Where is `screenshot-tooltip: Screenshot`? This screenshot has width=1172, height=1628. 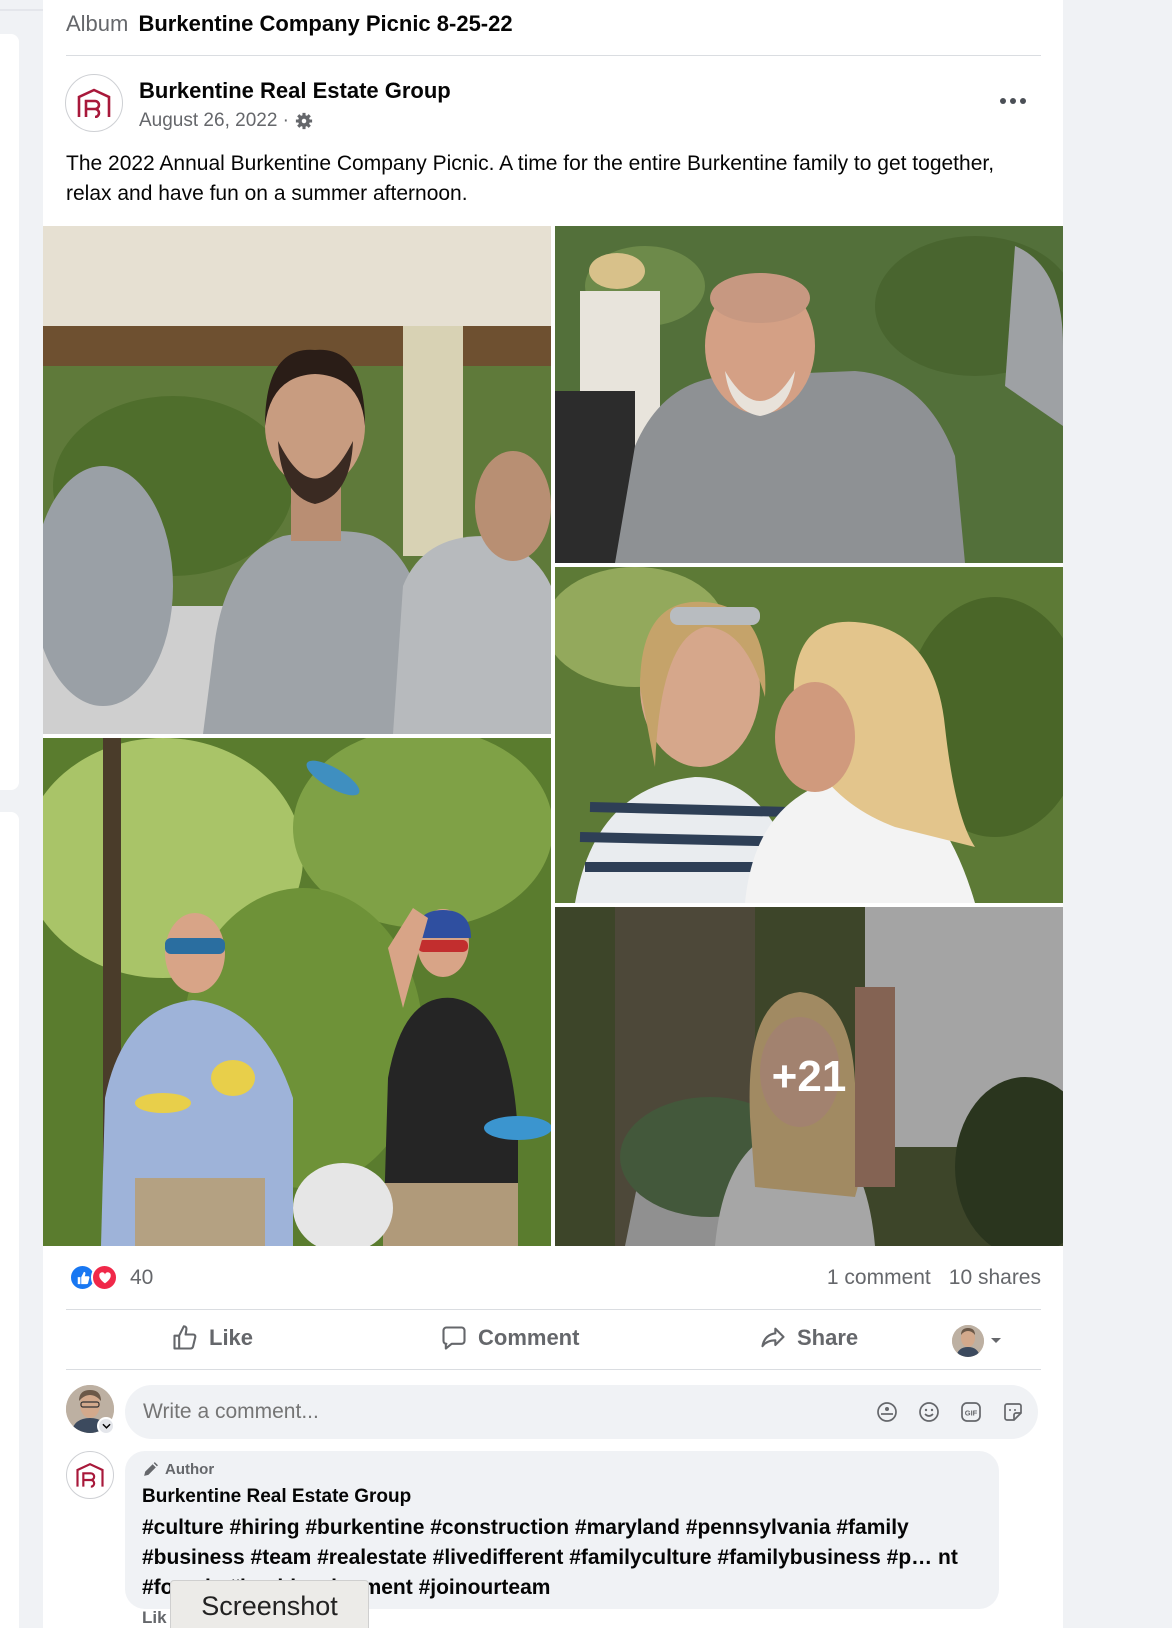
screenshot-tooltip: Screenshot is located at coordinates (269, 1604).